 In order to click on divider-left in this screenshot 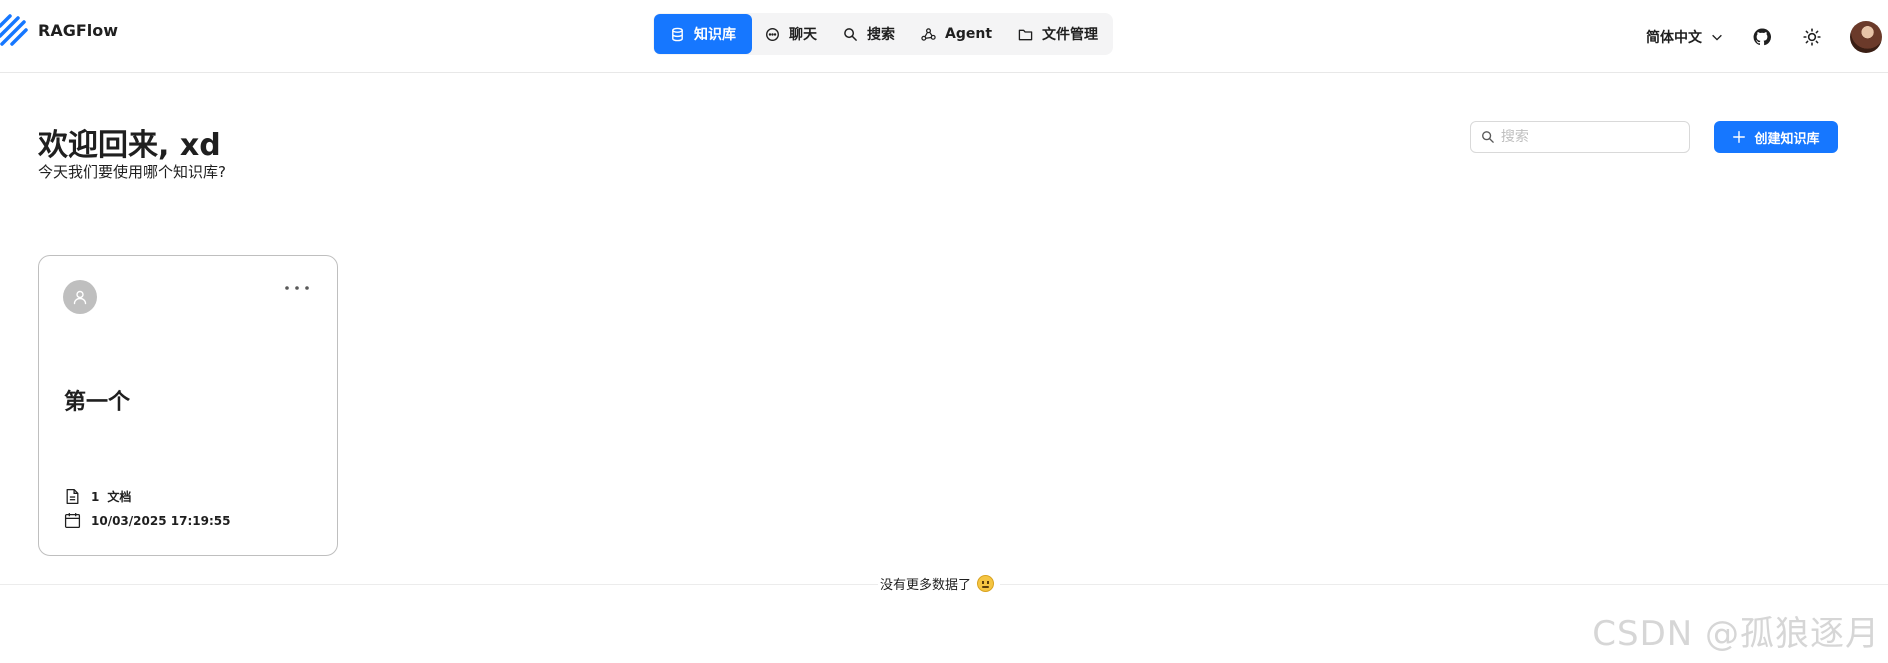, I will do `click(439, 584)`.